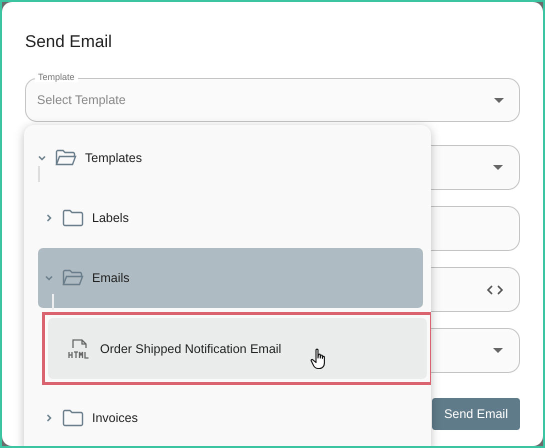 The width and height of the screenshot is (545, 448). I want to click on dialog-title: Send Email, so click(69, 42).